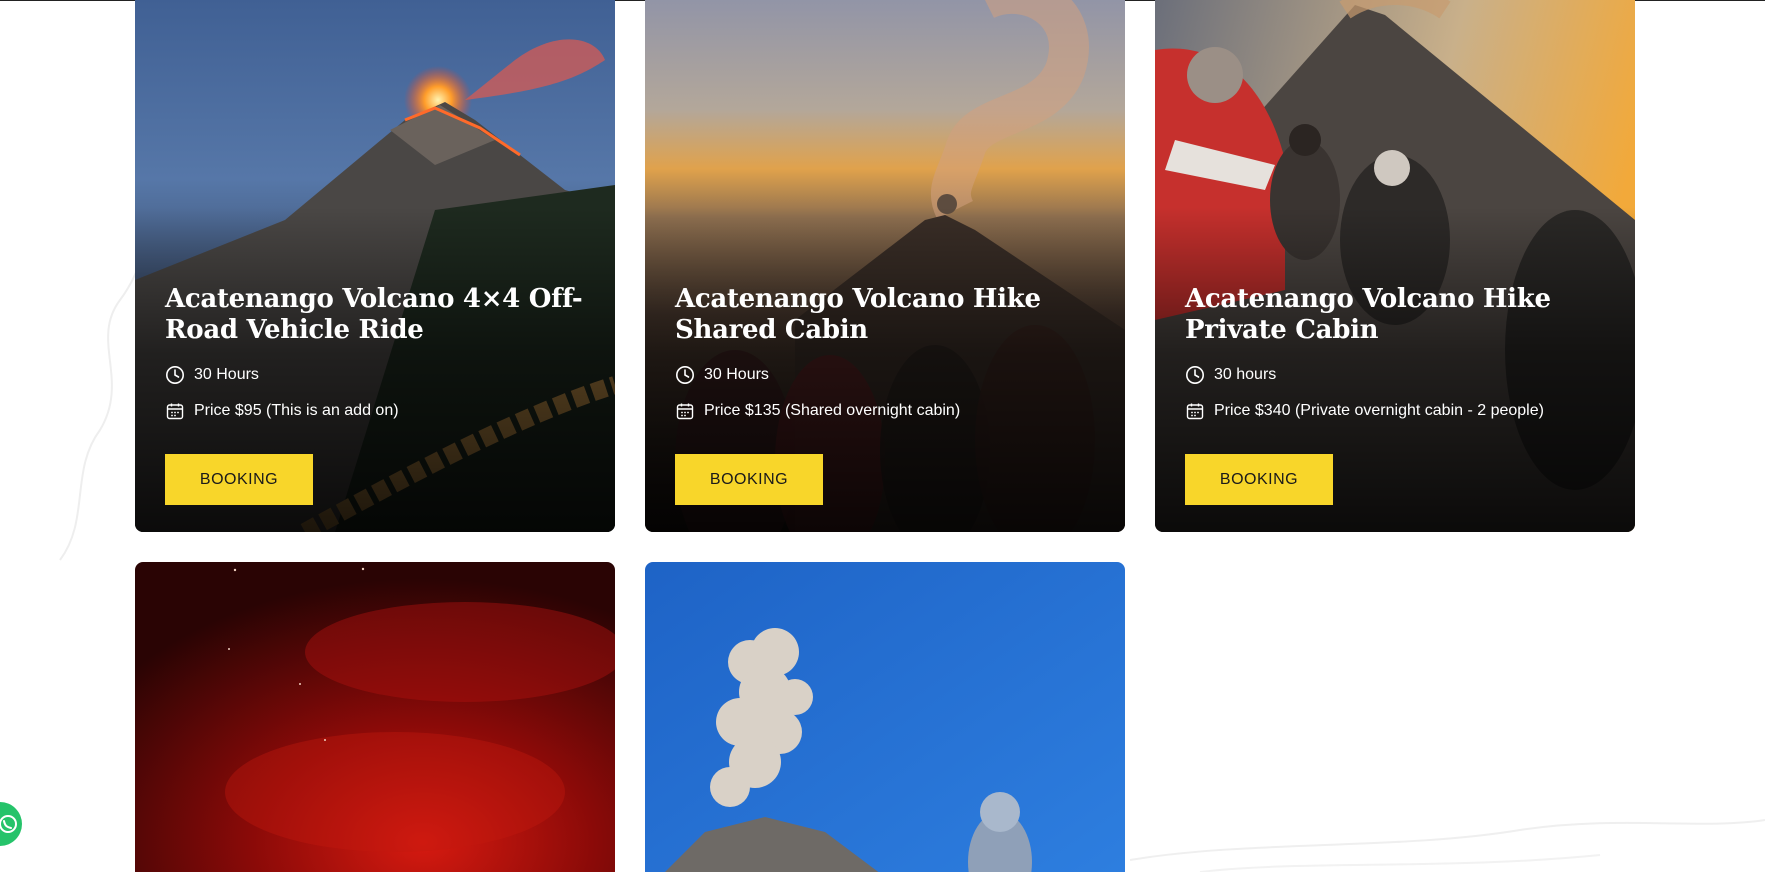 Image resolution: width=1765 pixels, height=872 pixels. What do you see at coordinates (885, 315) in the screenshot?
I see `tour-title: Acatenango Volcano Hike Shared Cabin` at bounding box center [885, 315].